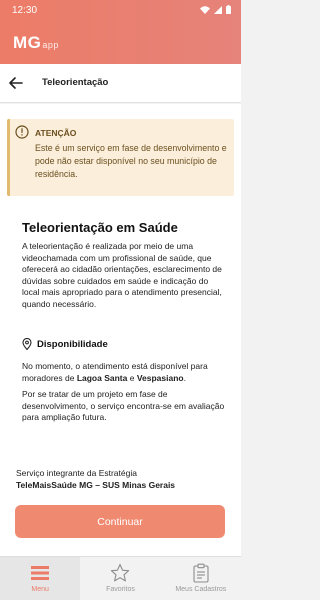  What do you see at coordinates (160, 377) in the screenshot?
I see `city-vespasiano: Vespasiano` at bounding box center [160, 377].